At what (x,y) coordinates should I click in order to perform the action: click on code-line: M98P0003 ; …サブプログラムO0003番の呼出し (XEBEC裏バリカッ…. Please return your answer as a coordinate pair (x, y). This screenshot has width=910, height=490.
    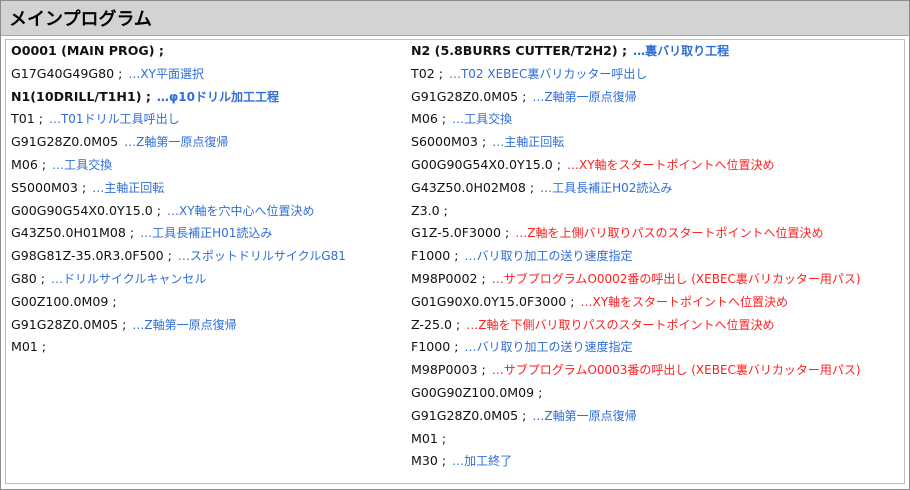
    Looking at the image, I should click on (656, 370).